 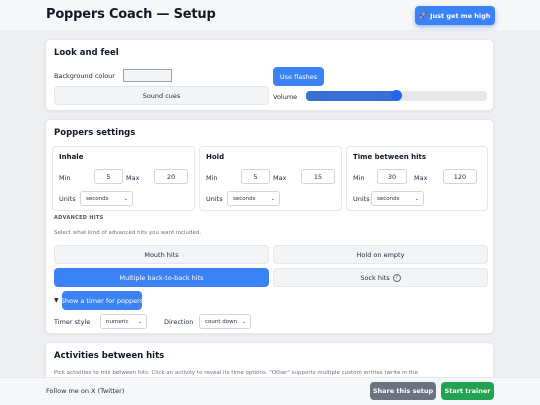 What do you see at coordinates (86, 53) in the screenshot?
I see `look-and-feel-title: Look and feel` at bounding box center [86, 53].